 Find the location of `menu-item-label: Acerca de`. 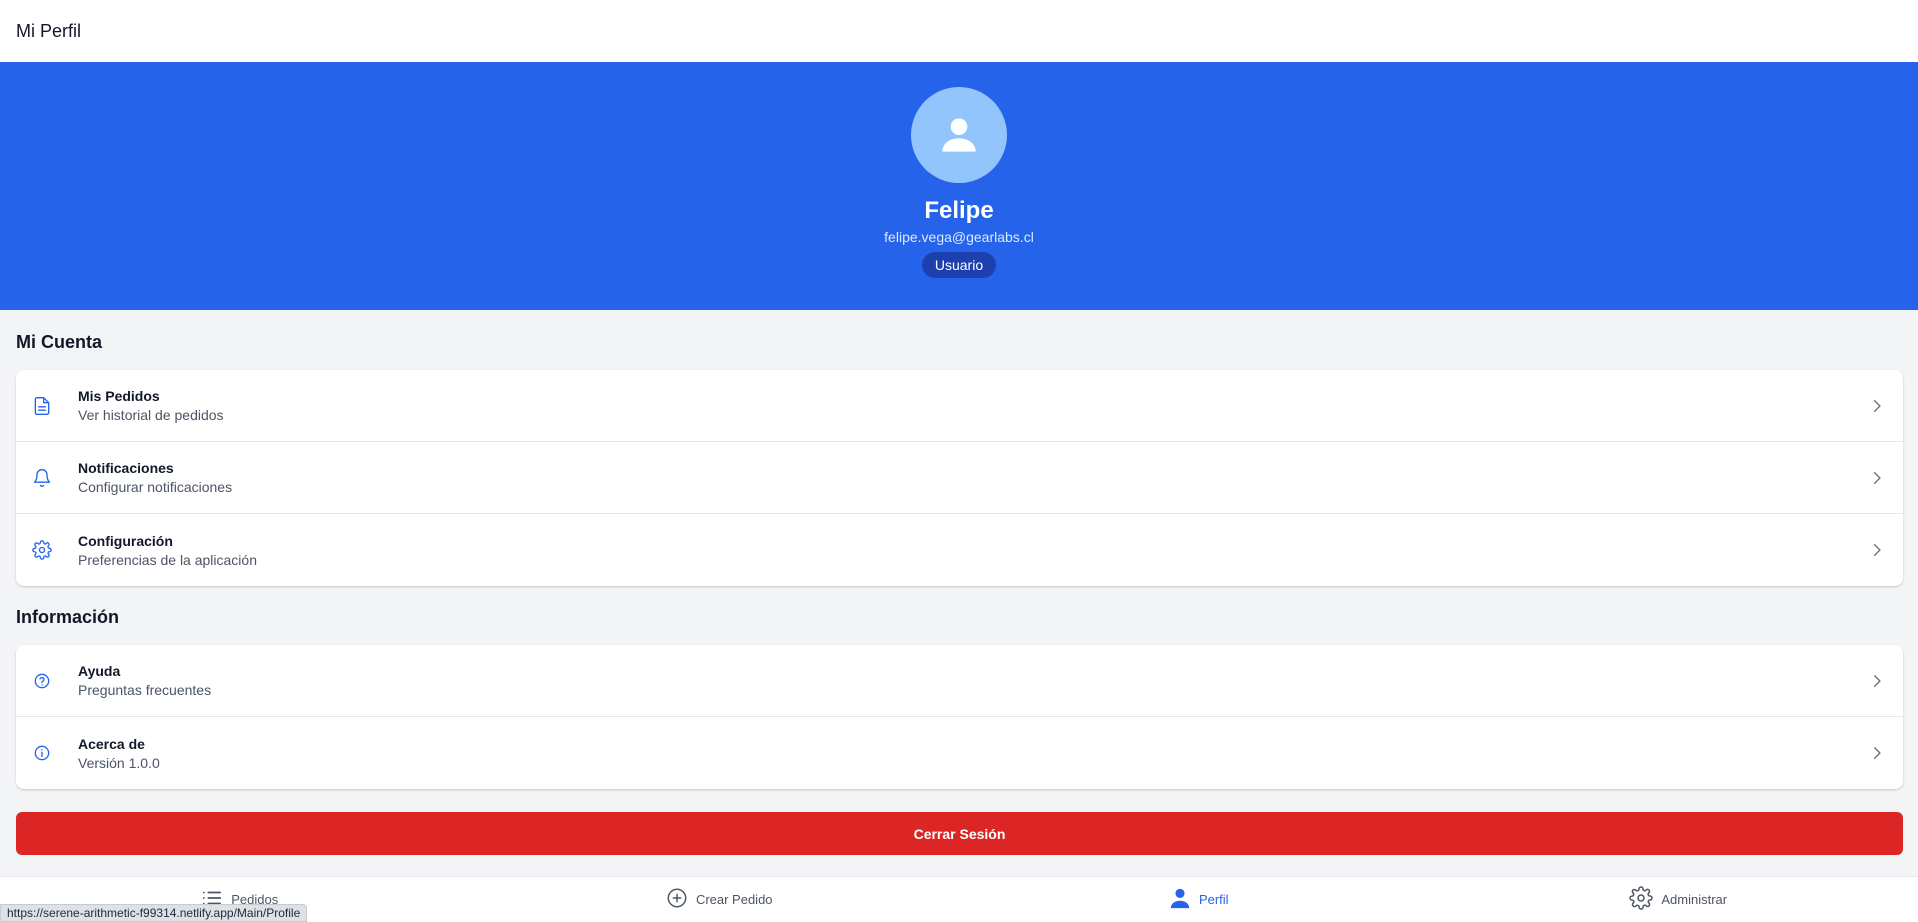

menu-item-label: Acerca de is located at coordinates (111, 743).